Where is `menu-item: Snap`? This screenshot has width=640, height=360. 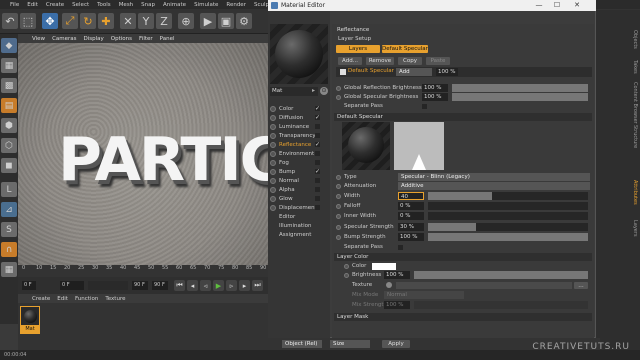 menu-item: Snap is located at coordinates (148, 5).